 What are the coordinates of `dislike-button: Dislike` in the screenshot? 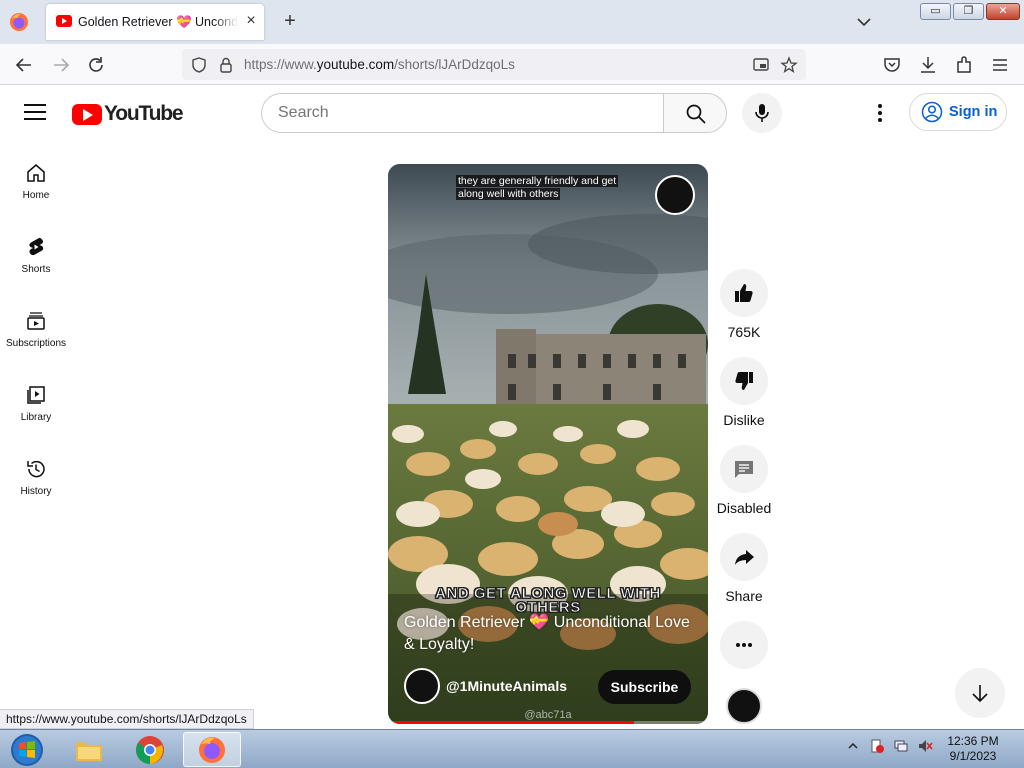 It's located at (744, 392).